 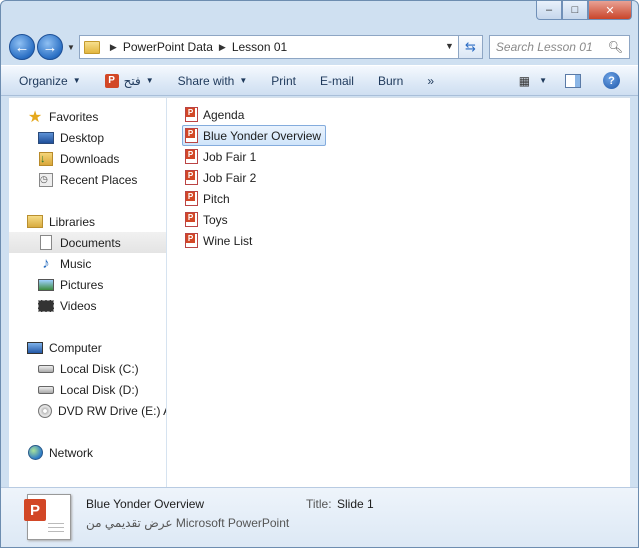 What do you see at coordinates (215, 219) in the screenshot?
I see `file-name: Toys` at bounding box center [215, 219].